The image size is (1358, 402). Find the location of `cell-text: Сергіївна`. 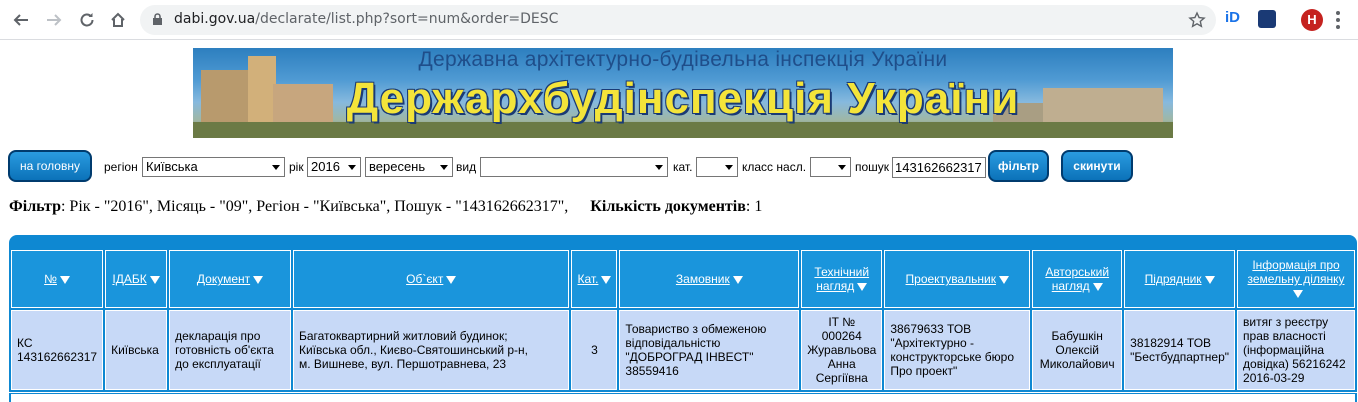

cell-text: Сергіївна is located at coordinates (841, 378).